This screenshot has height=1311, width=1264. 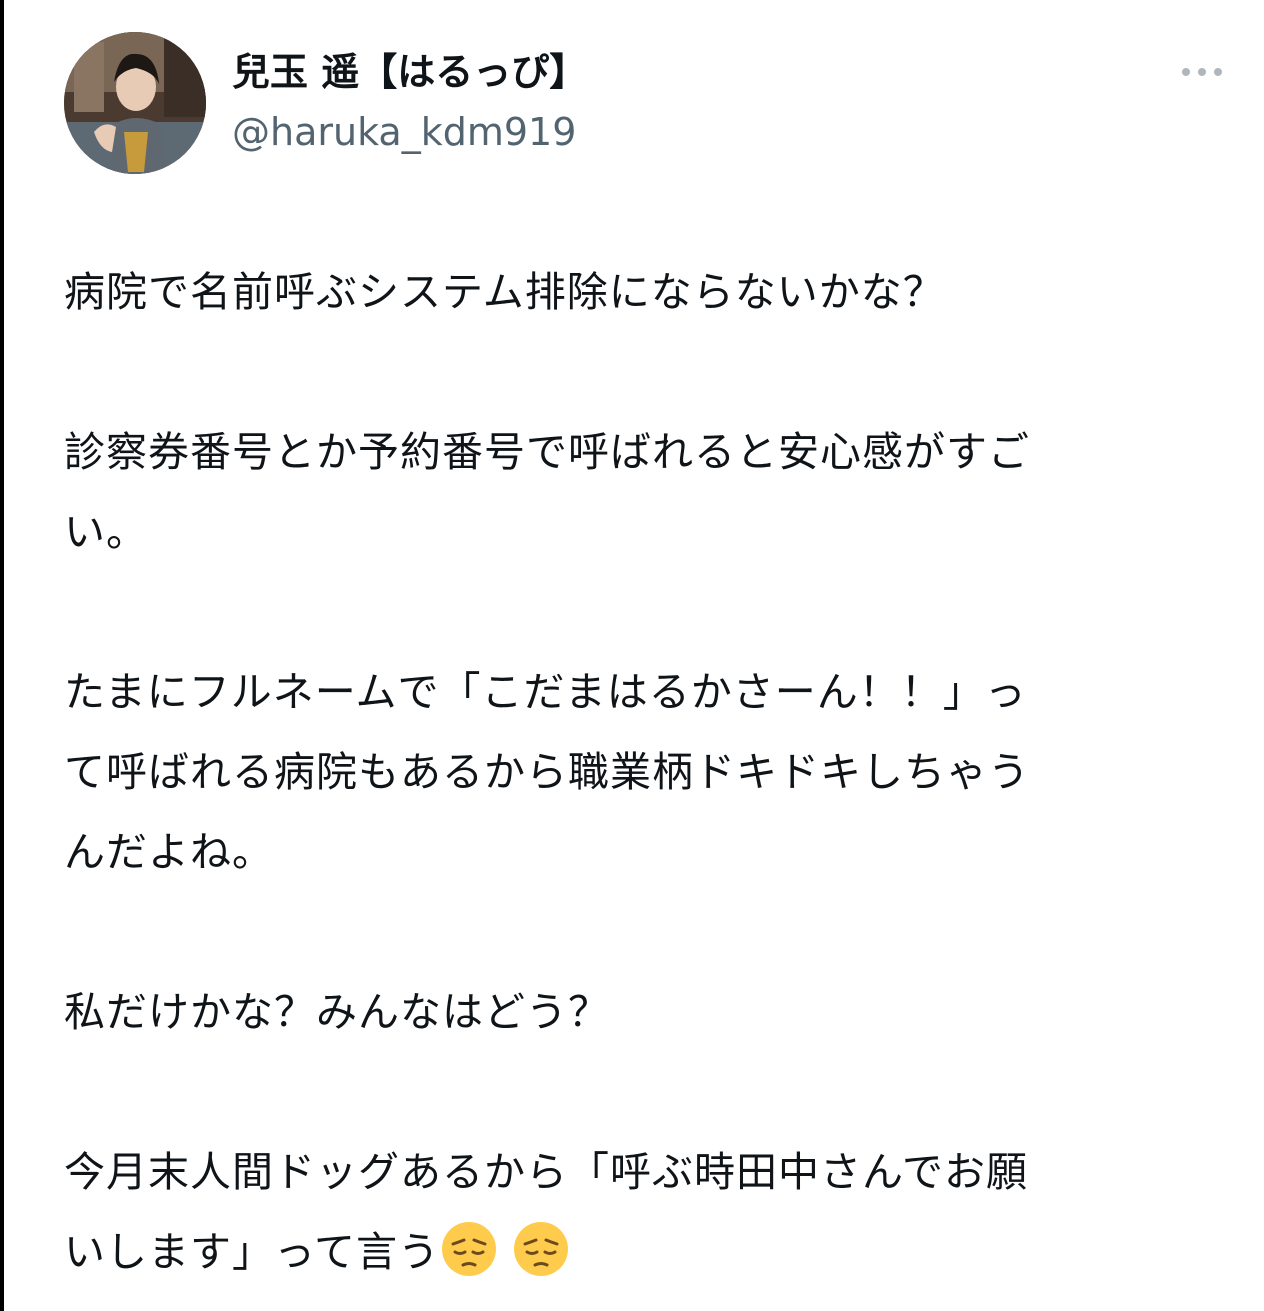 I want to click on tweet-line: 診察券番号とか予約番号で呼ばれると安心感がすご, so click(x=547, y=452).